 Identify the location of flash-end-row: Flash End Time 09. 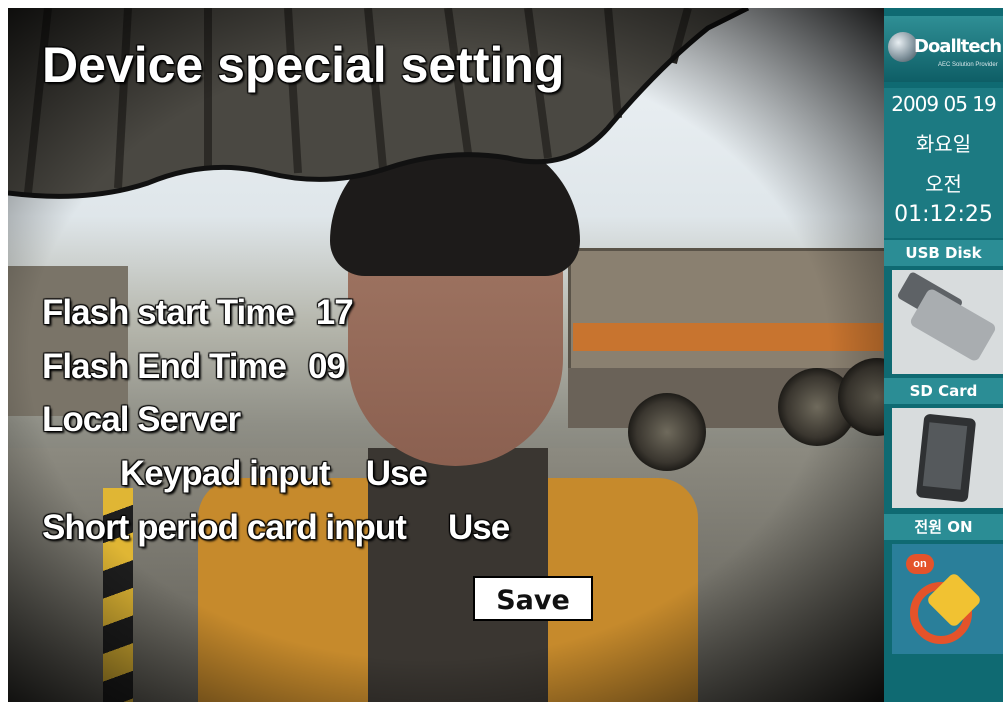
(194, 367).